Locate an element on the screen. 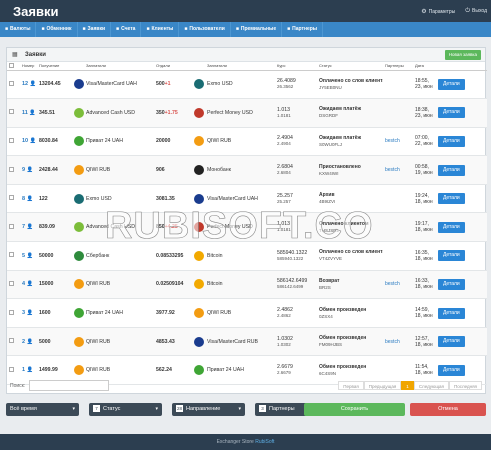 This screenshot has height=450, width=491. nav-item-4: ■ Клиенты is located at coordinates (160, 29).